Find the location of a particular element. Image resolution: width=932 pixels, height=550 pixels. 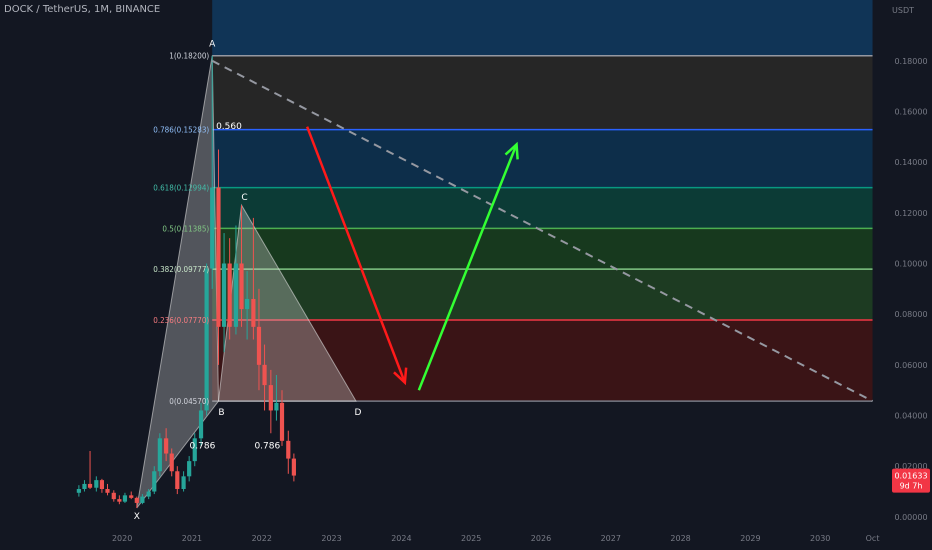

time-tick-label: 2023 is located at coordinates (331, 538).